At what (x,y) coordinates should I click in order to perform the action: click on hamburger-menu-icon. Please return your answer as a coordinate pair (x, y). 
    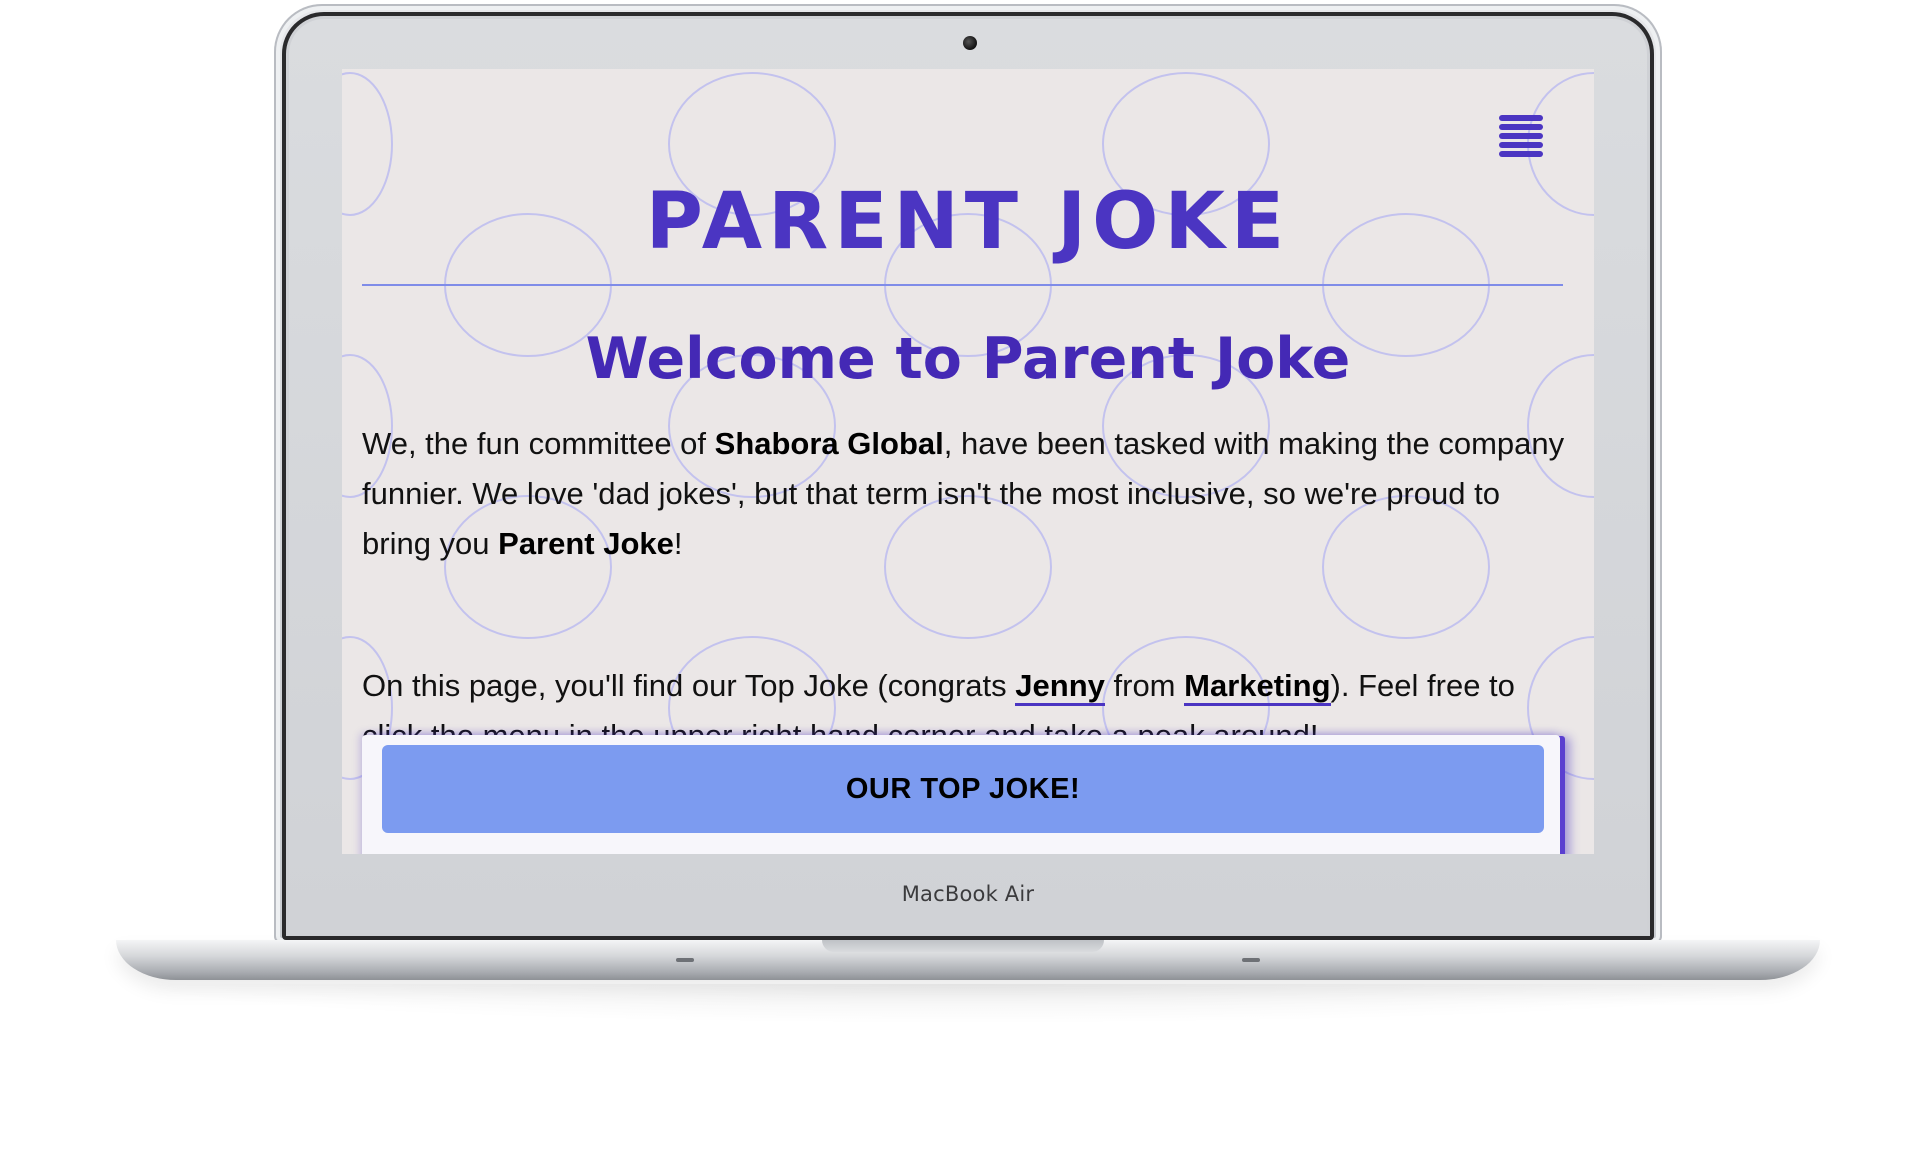
    Looking at the image, I should click on (1521, 136).